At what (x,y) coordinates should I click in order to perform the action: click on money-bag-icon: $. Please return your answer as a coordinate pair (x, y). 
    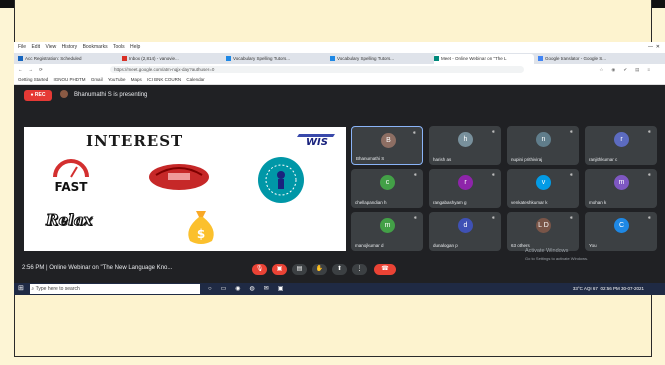
    Looking at the image, I should click on (201, 227).